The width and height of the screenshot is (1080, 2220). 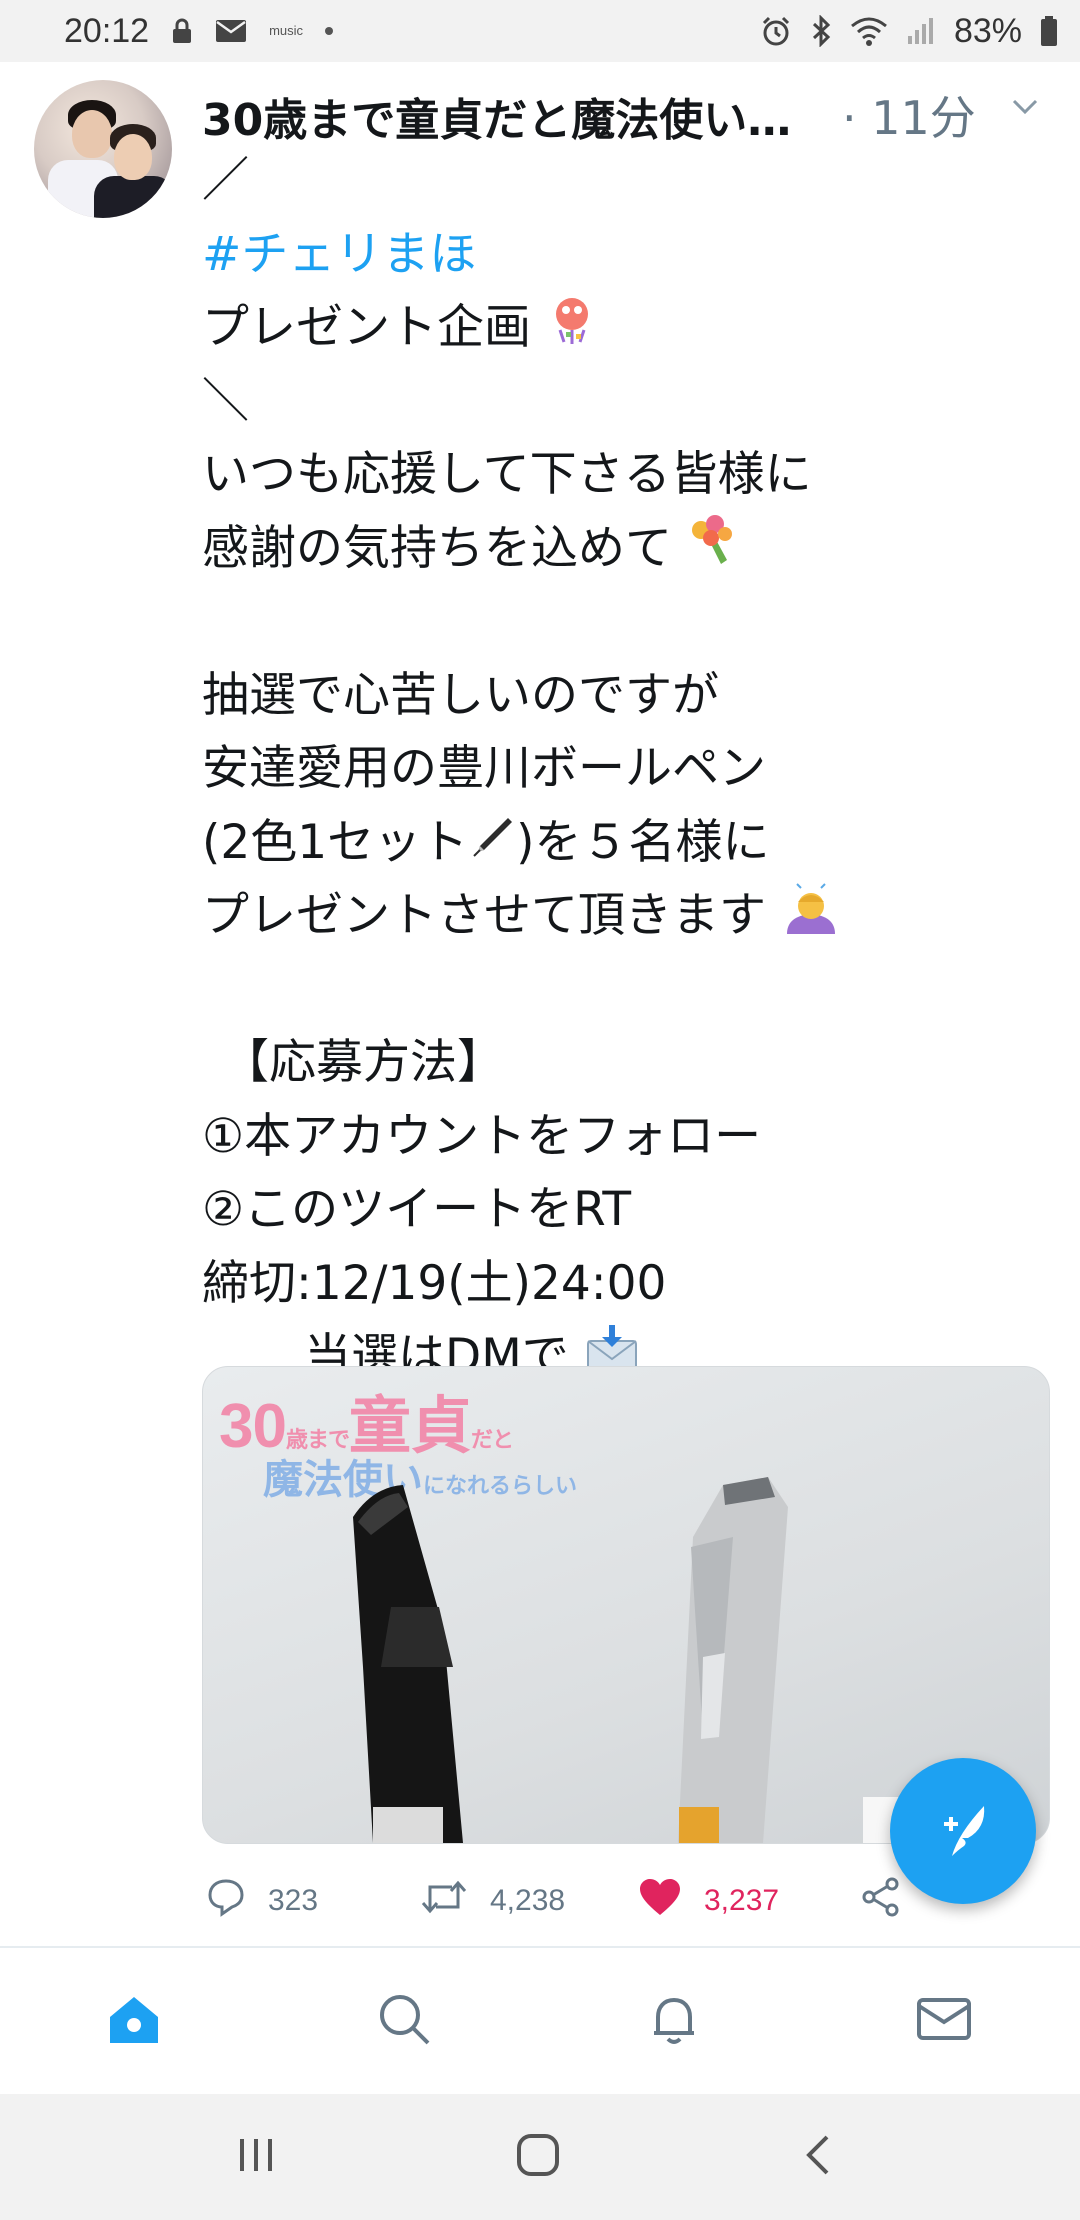 I want to click on share-icon, so click(x=881, y=1901).